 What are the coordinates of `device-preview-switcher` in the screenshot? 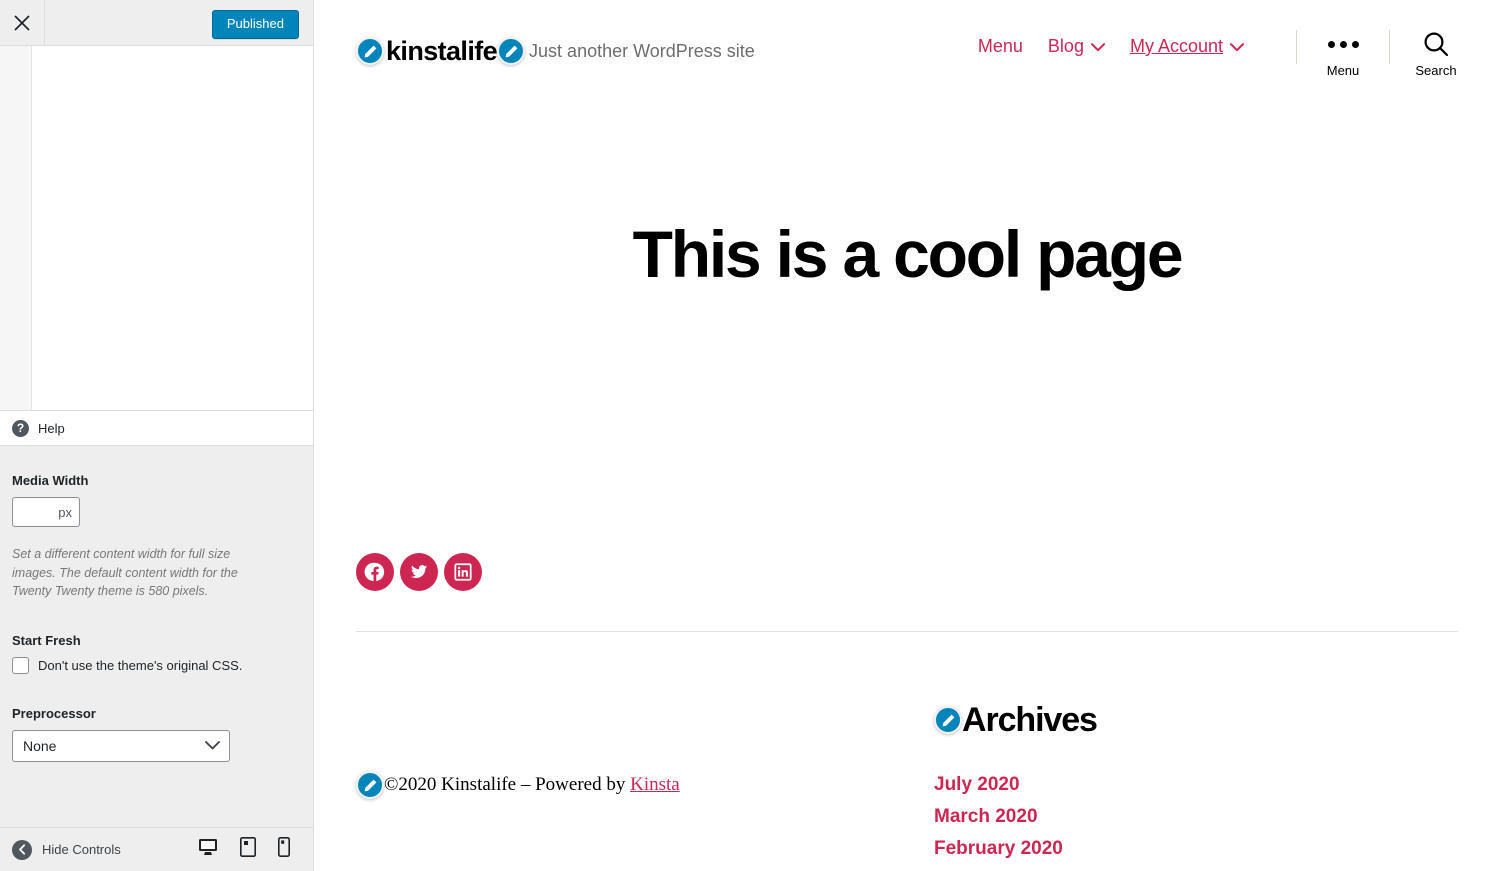 It's located at (250, 849).